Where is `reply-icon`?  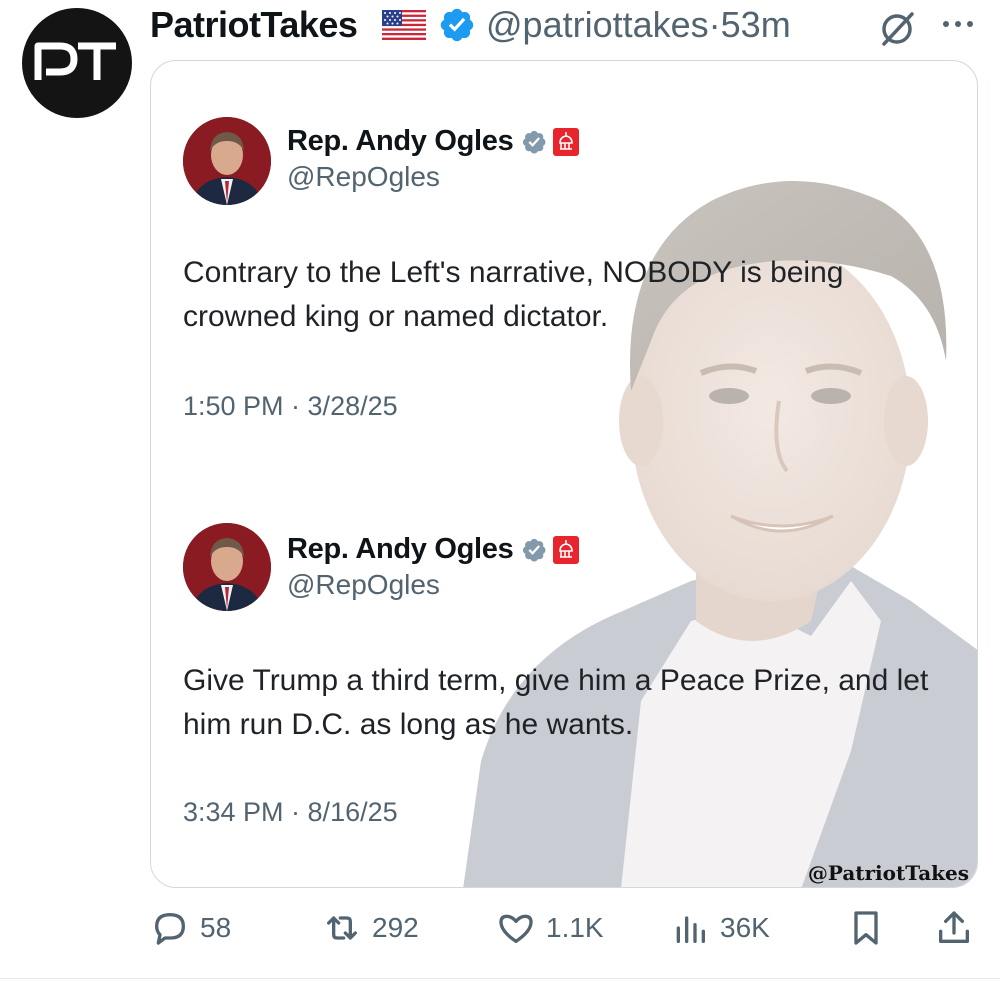
reply-icon is located at coordinates (170, 929).